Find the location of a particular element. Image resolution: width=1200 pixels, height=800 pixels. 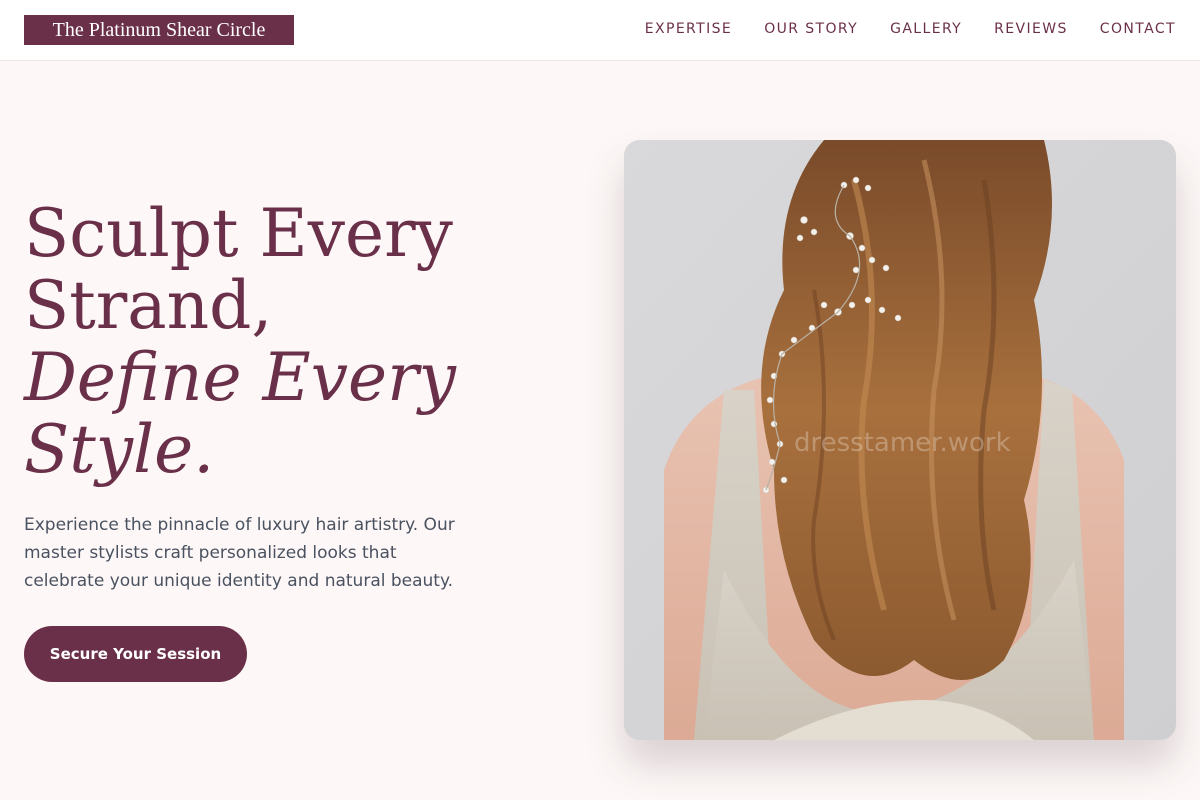

headline-line-1: Sculpt Every is located at coordinates (238, 233).